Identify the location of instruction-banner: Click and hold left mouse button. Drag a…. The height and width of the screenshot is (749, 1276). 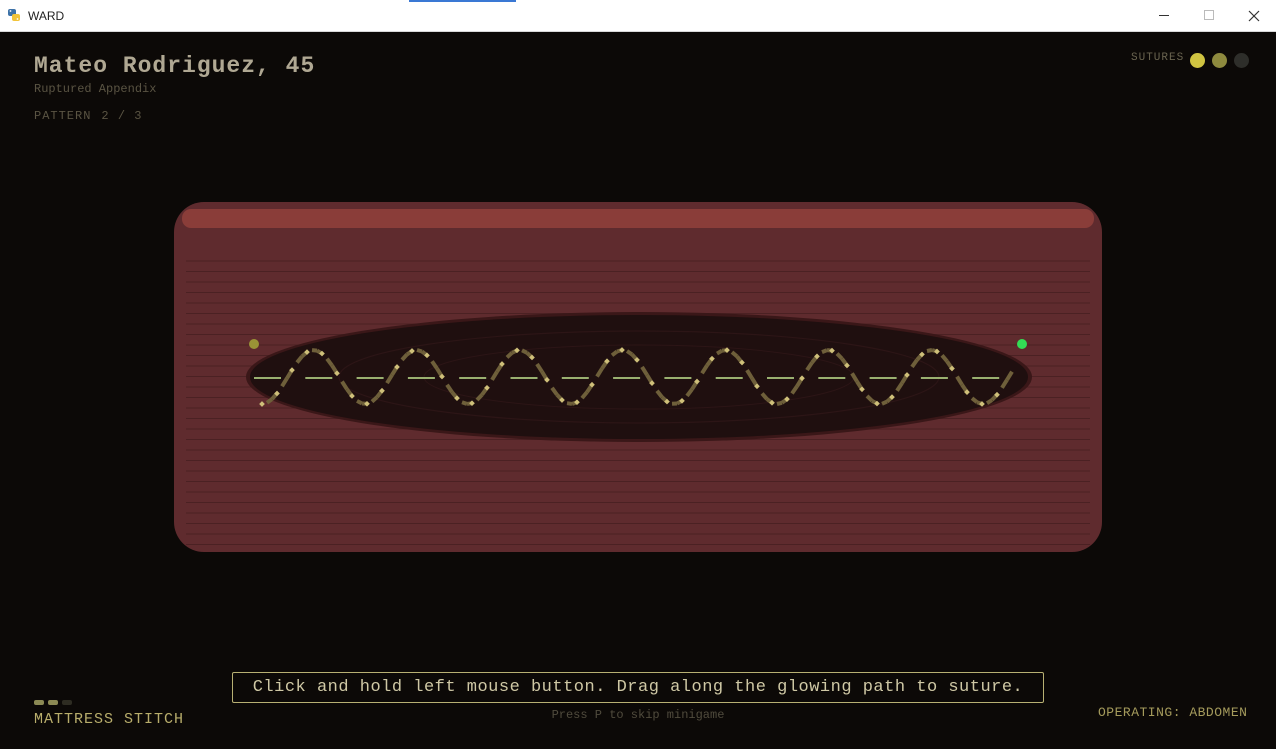
(638, 687).